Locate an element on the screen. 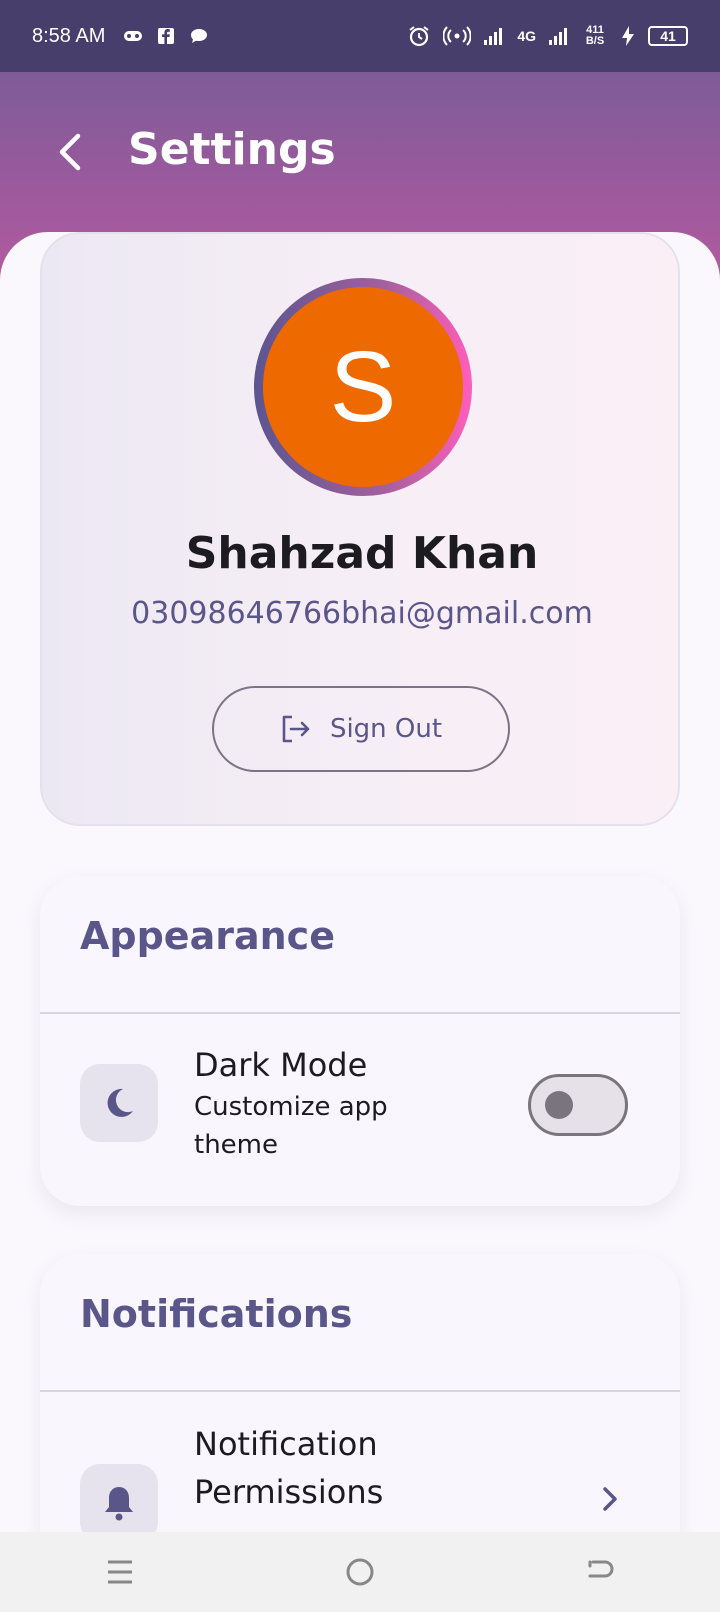 The image size is (720, 1612). menu-icon is located at coordinates (120, 1572).